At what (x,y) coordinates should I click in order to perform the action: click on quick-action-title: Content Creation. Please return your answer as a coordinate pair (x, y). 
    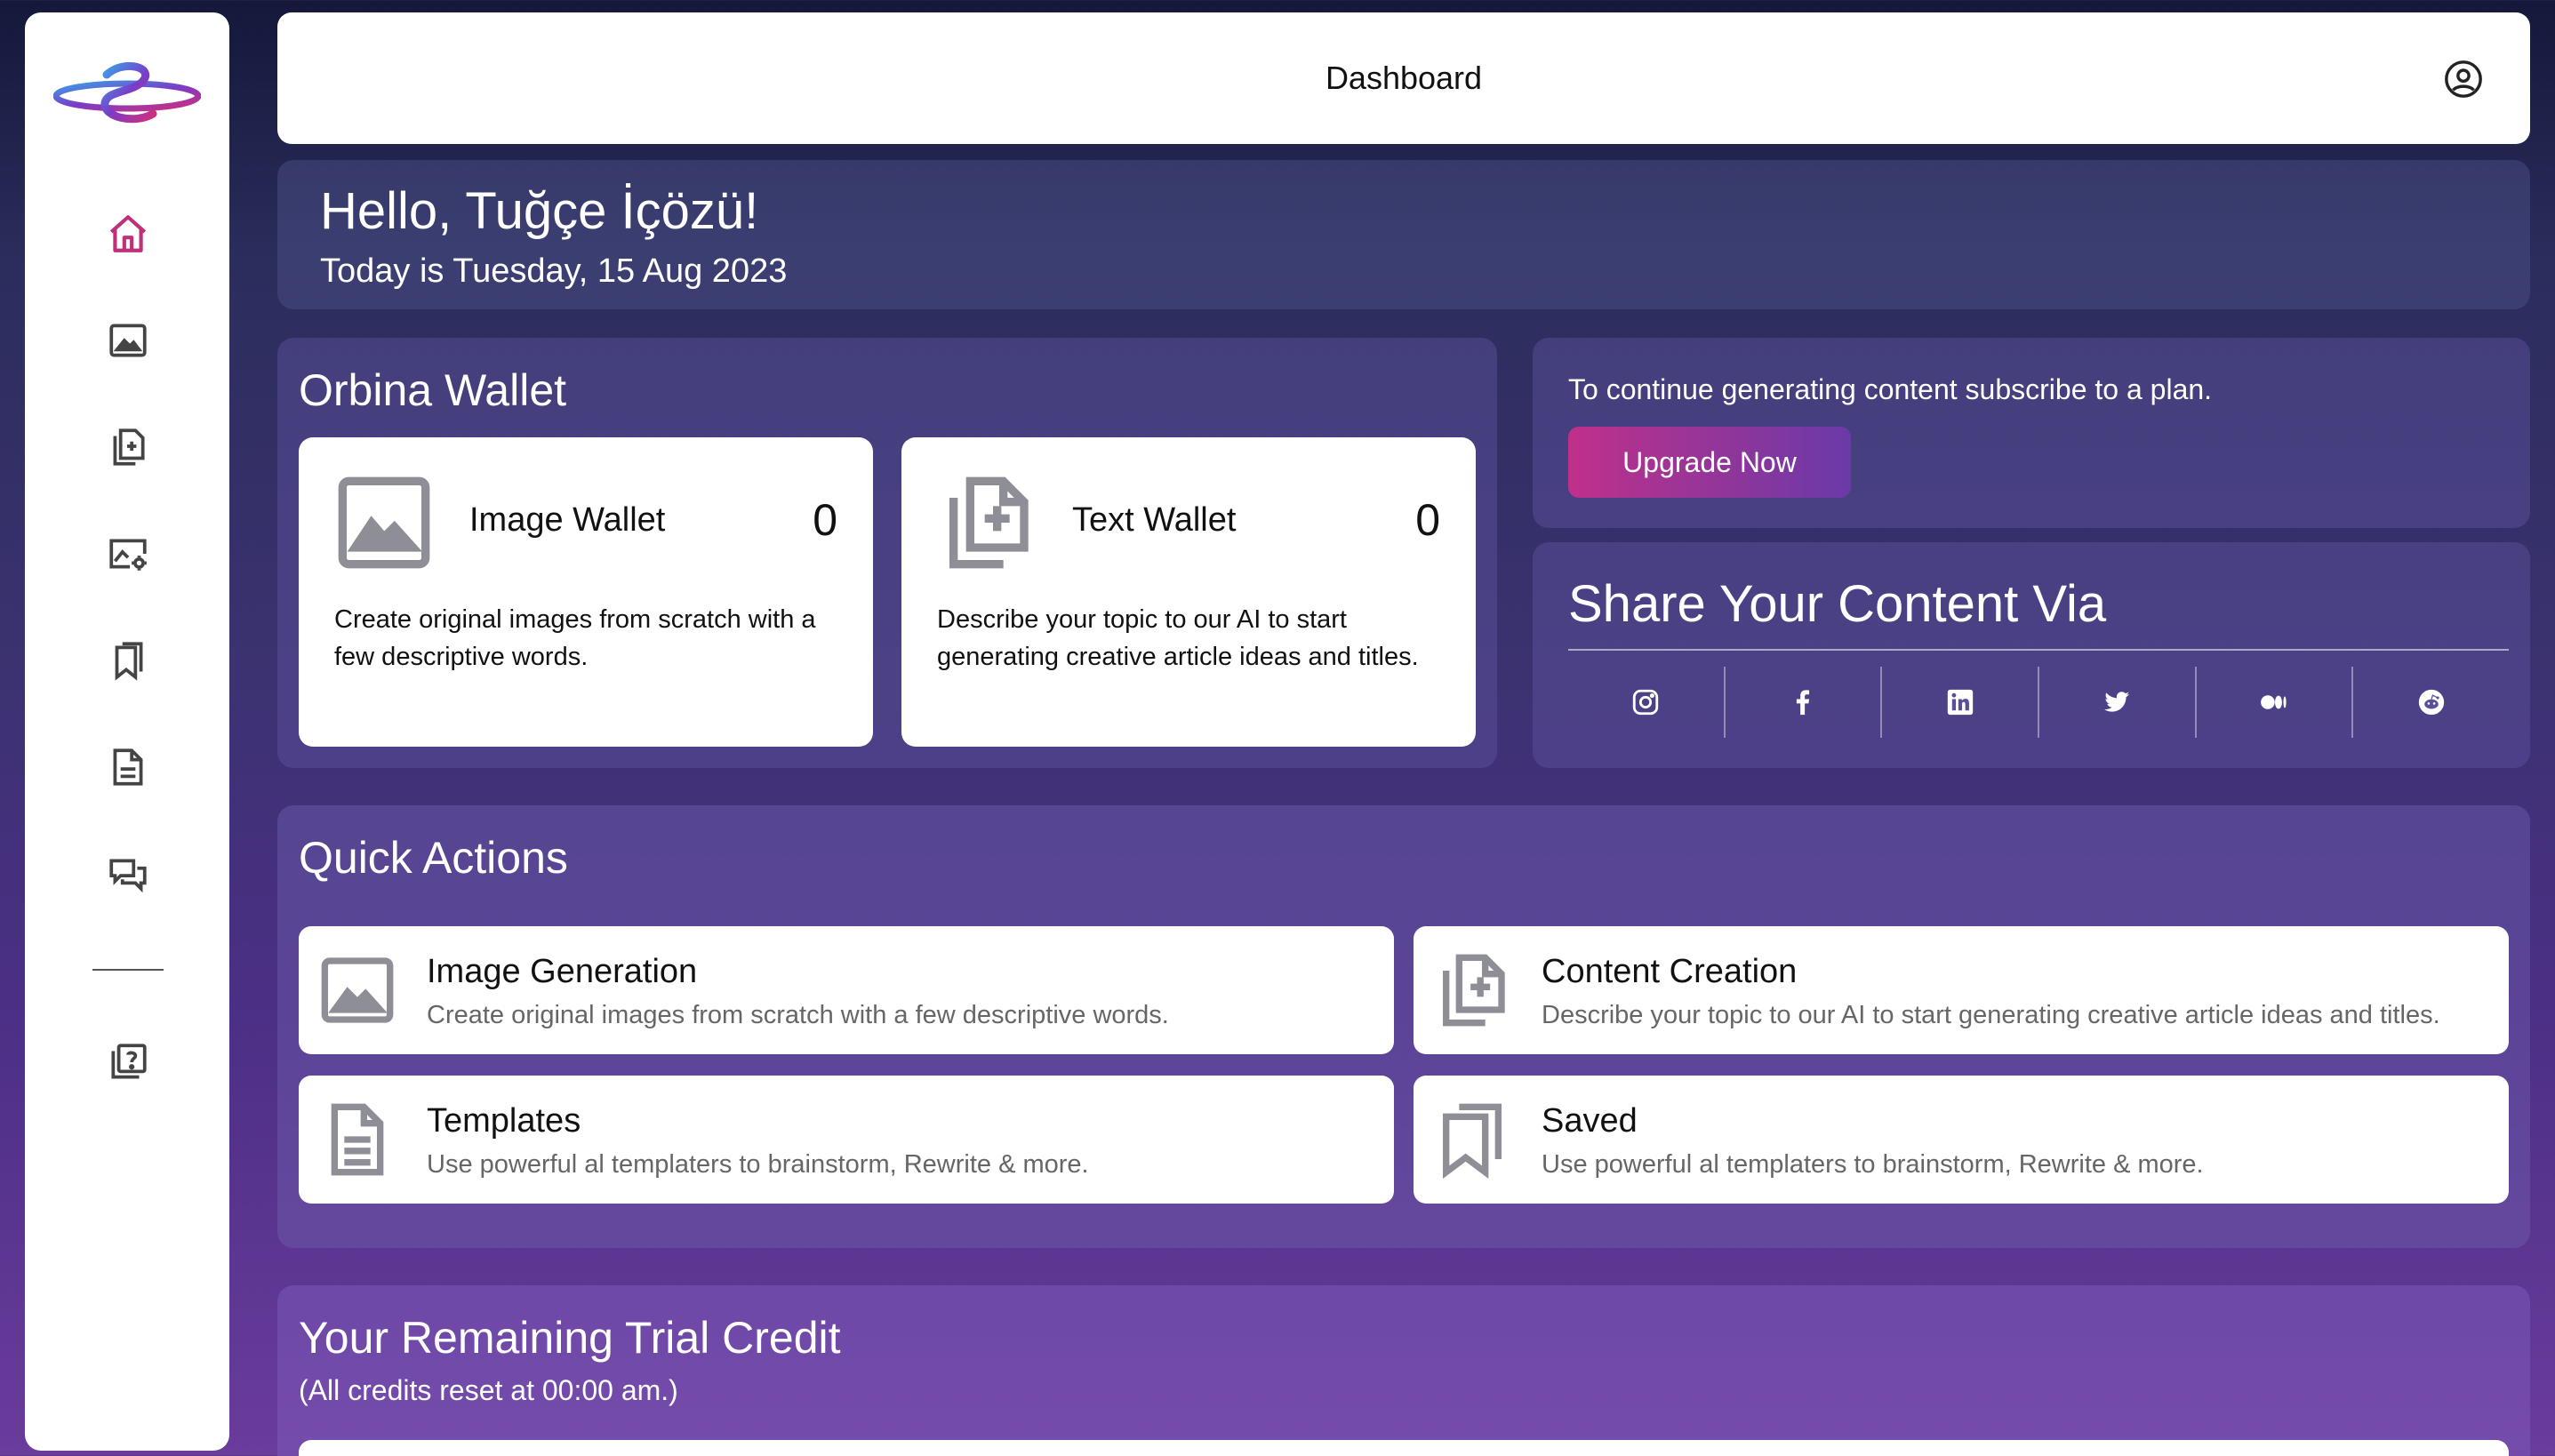
    Looking at the image, I should click on (1670, 971).